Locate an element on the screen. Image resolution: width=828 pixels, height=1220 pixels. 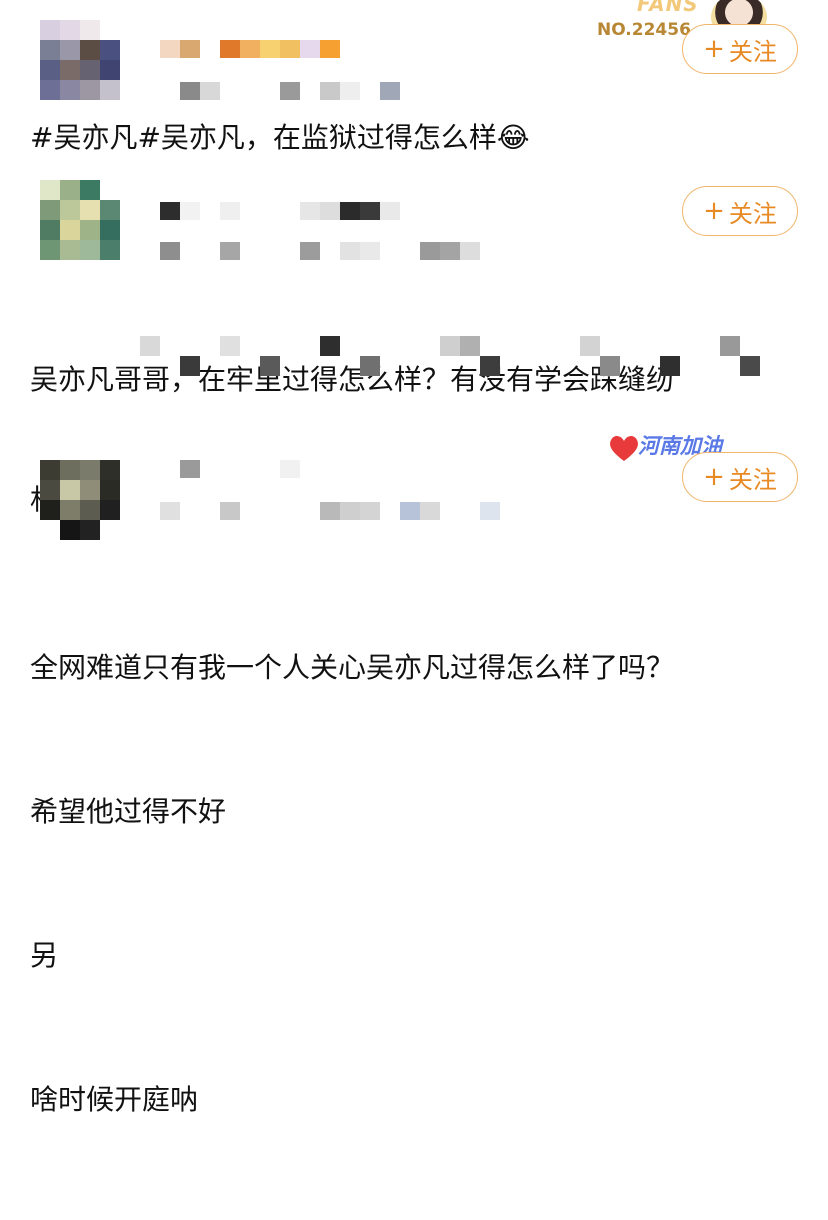
post-1: + 关注 #吴亦凡#吴亦凡，在监狱过得怎么样😂 is located at coordinates (414, 85).